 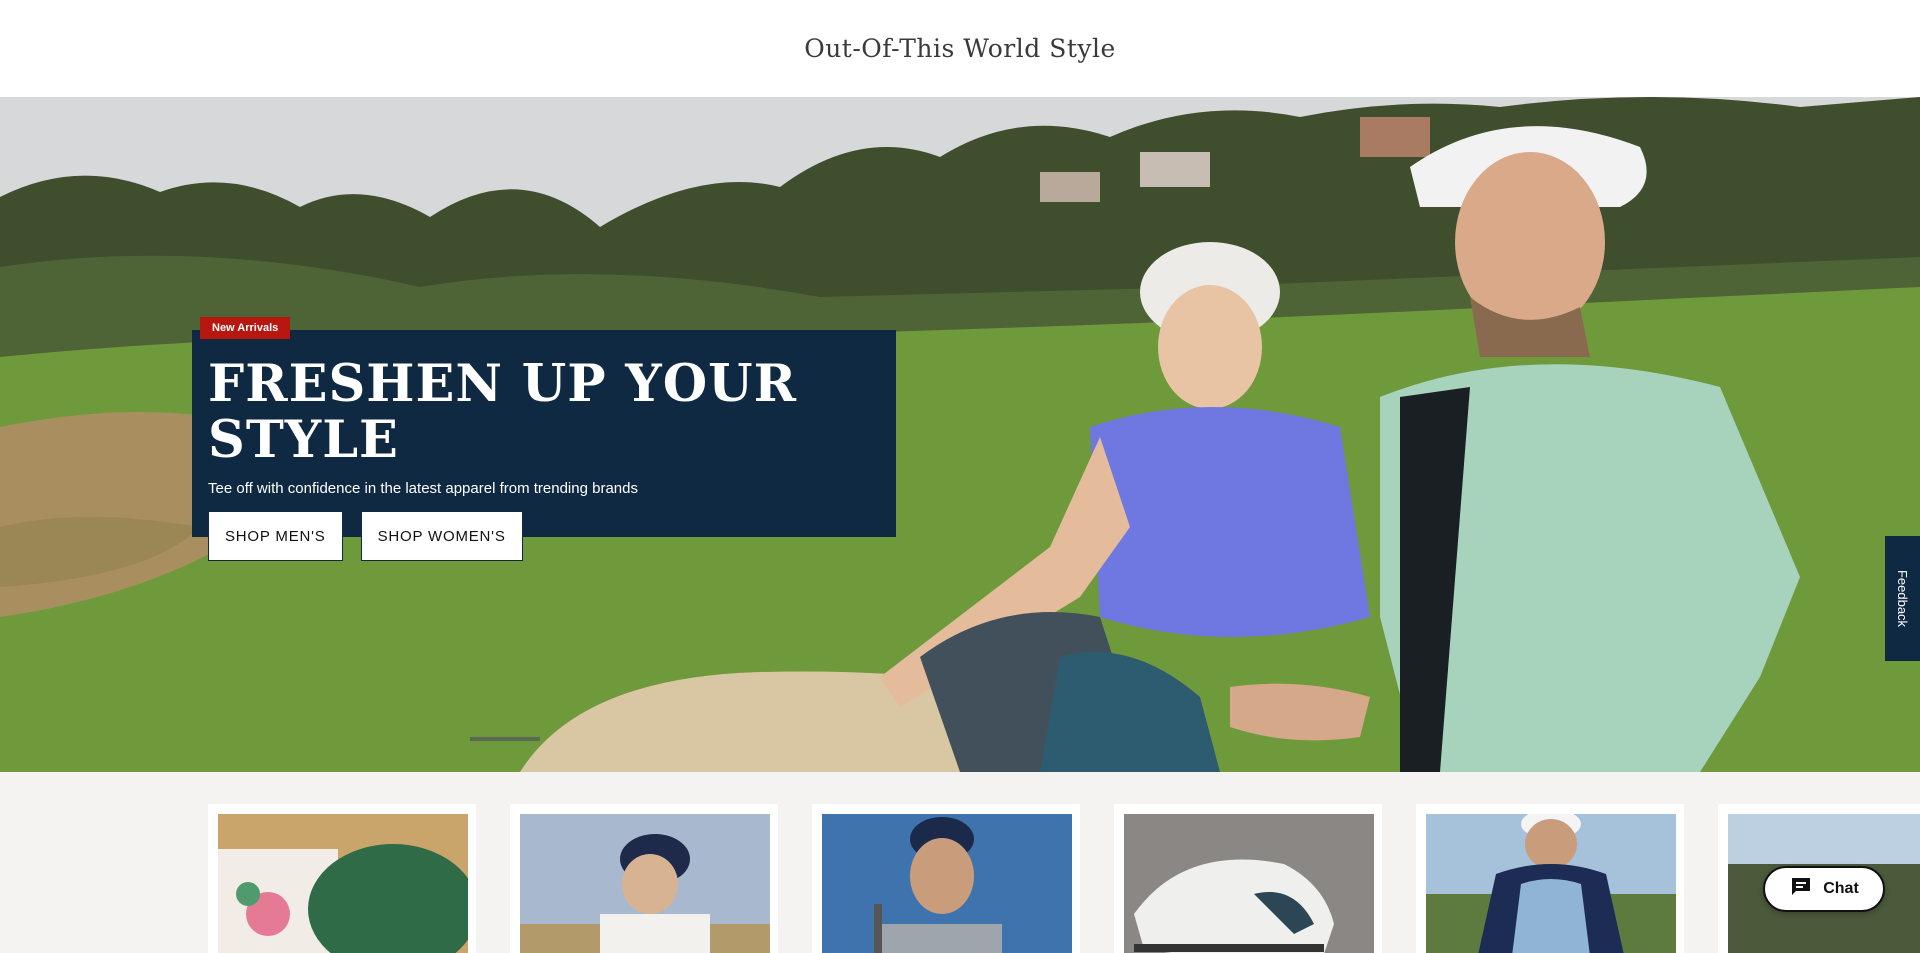 I want to click on hero-buttons: SHOP MEN'S SHOP WOMEN'S, so click(x=552, y=536).